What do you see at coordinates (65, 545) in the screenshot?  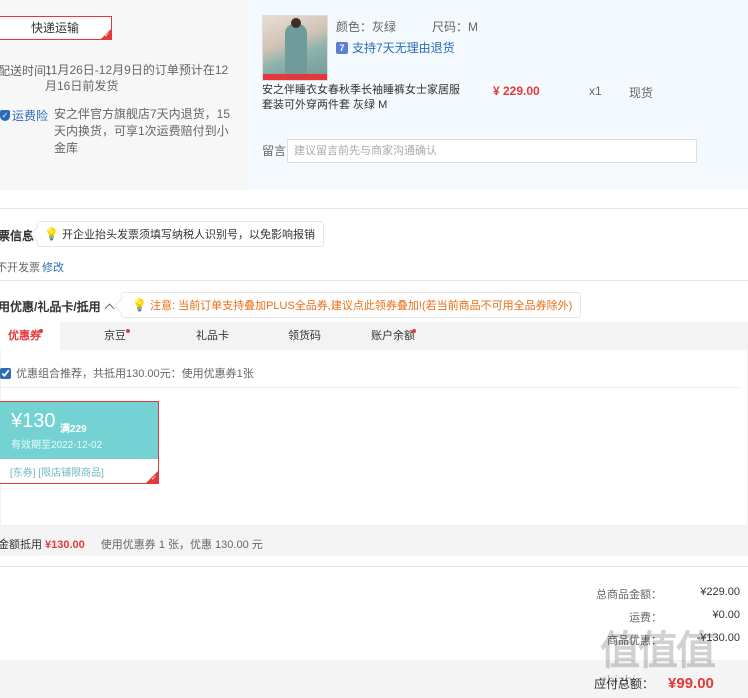 I see `deduction-amount: ¥130.00` at bounding box center [65, 545].